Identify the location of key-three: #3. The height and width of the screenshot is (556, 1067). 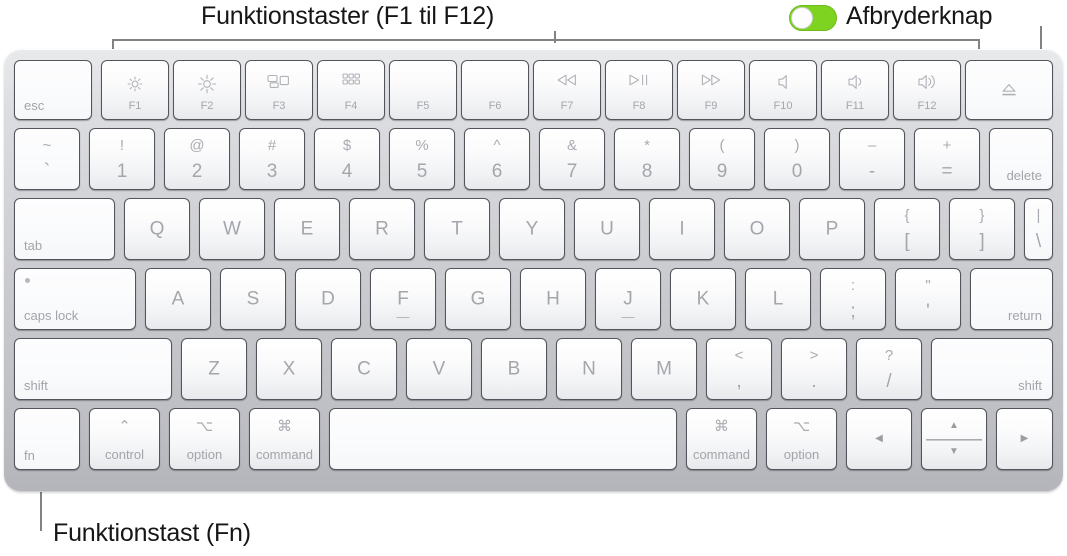
(272, 159).